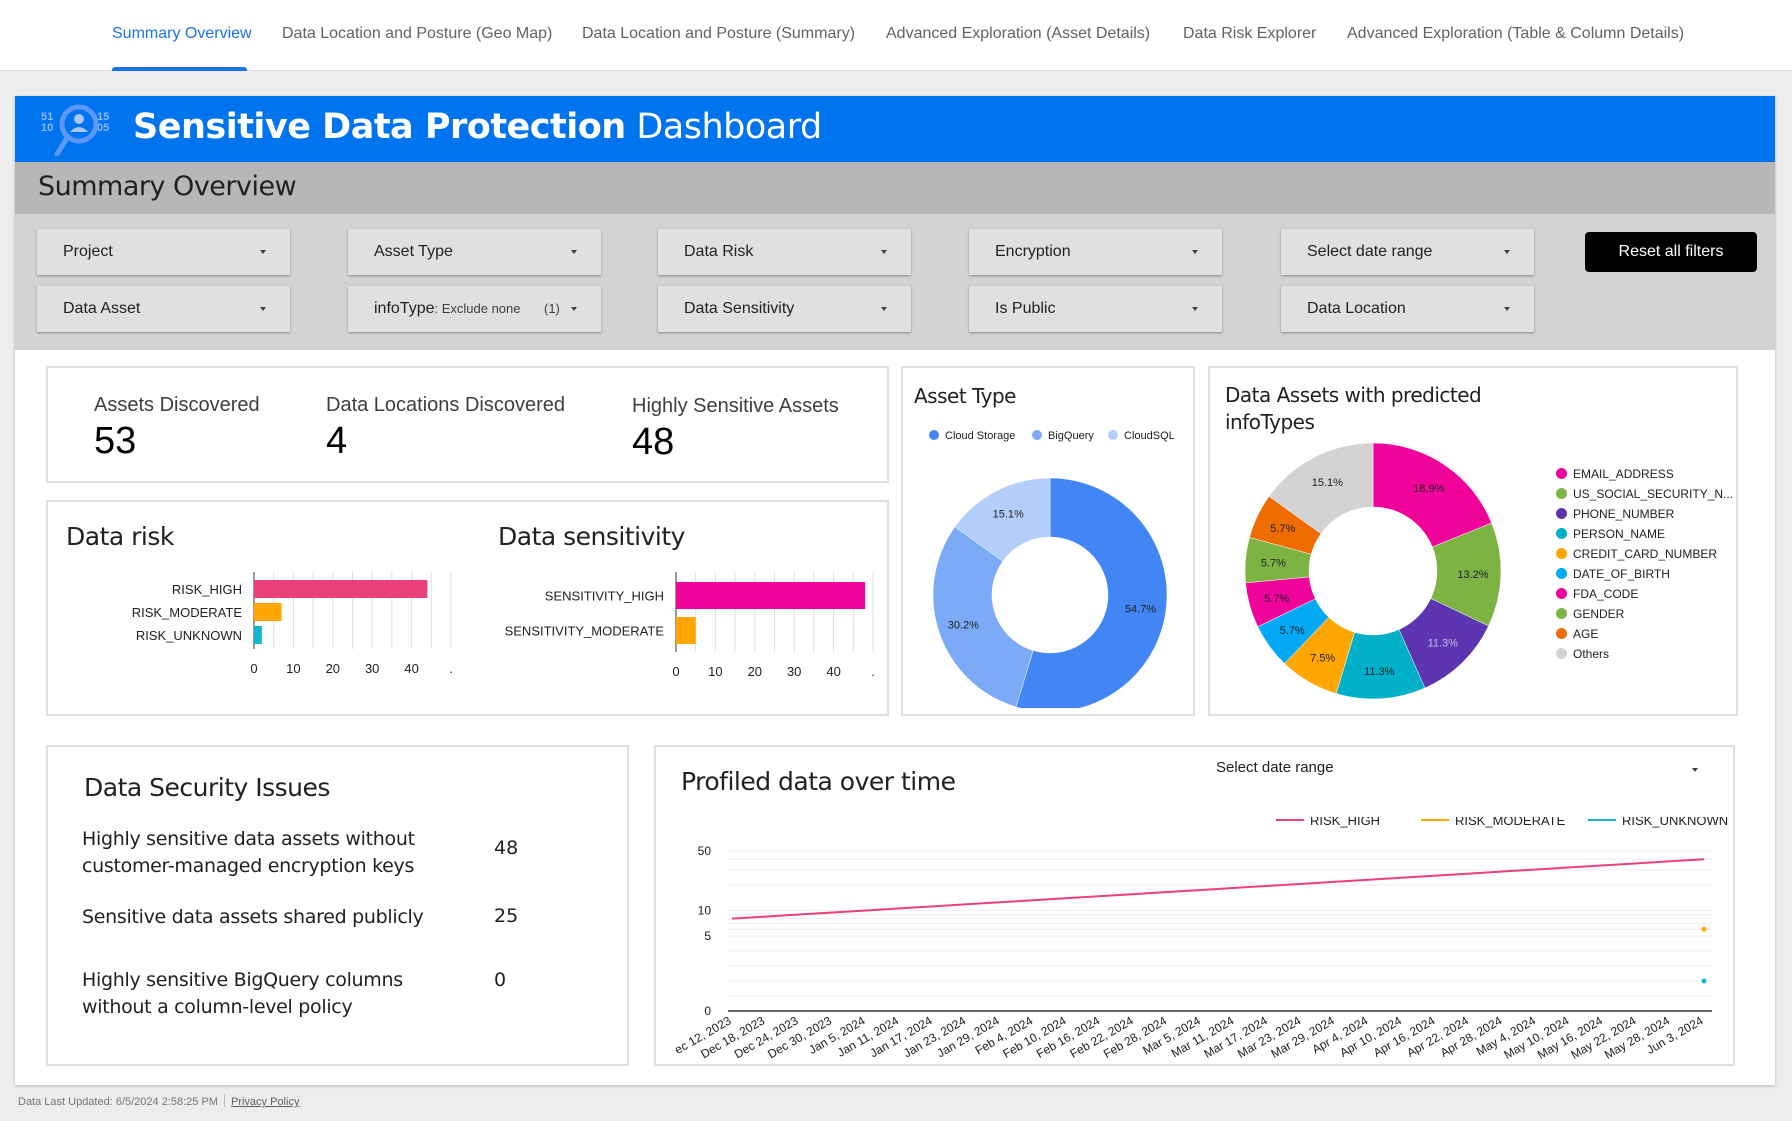 The height and width of the screenshot is (1121, 1792). Describe the element at coordinates (873, 671) in the screenshot. I see `tick-label: .` at that location.